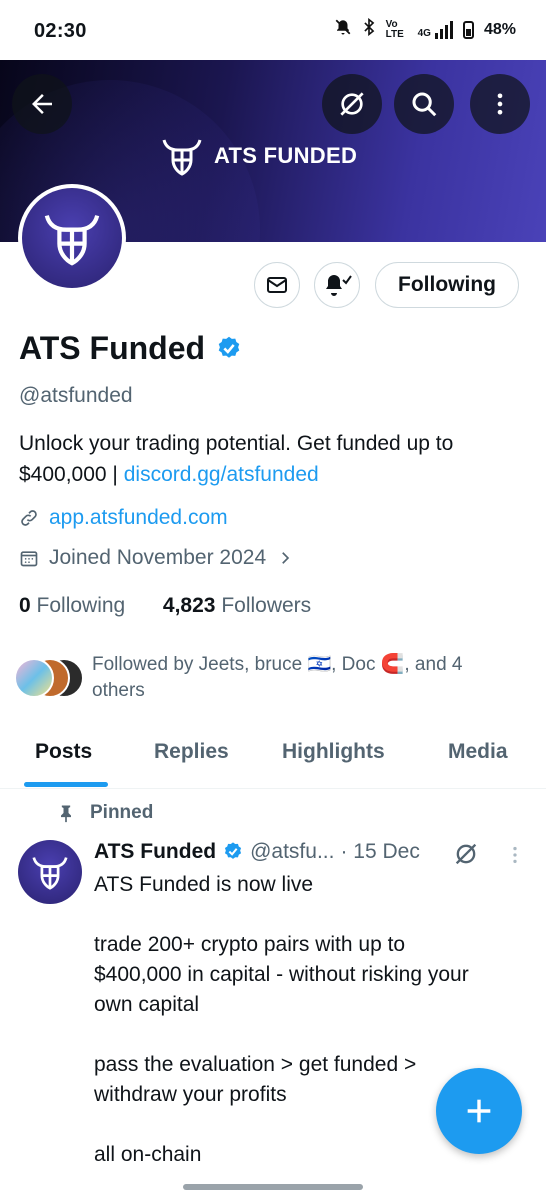 This screenshot has height=1200, width=546. I want to click on envelope-icon, so click(277, 285).